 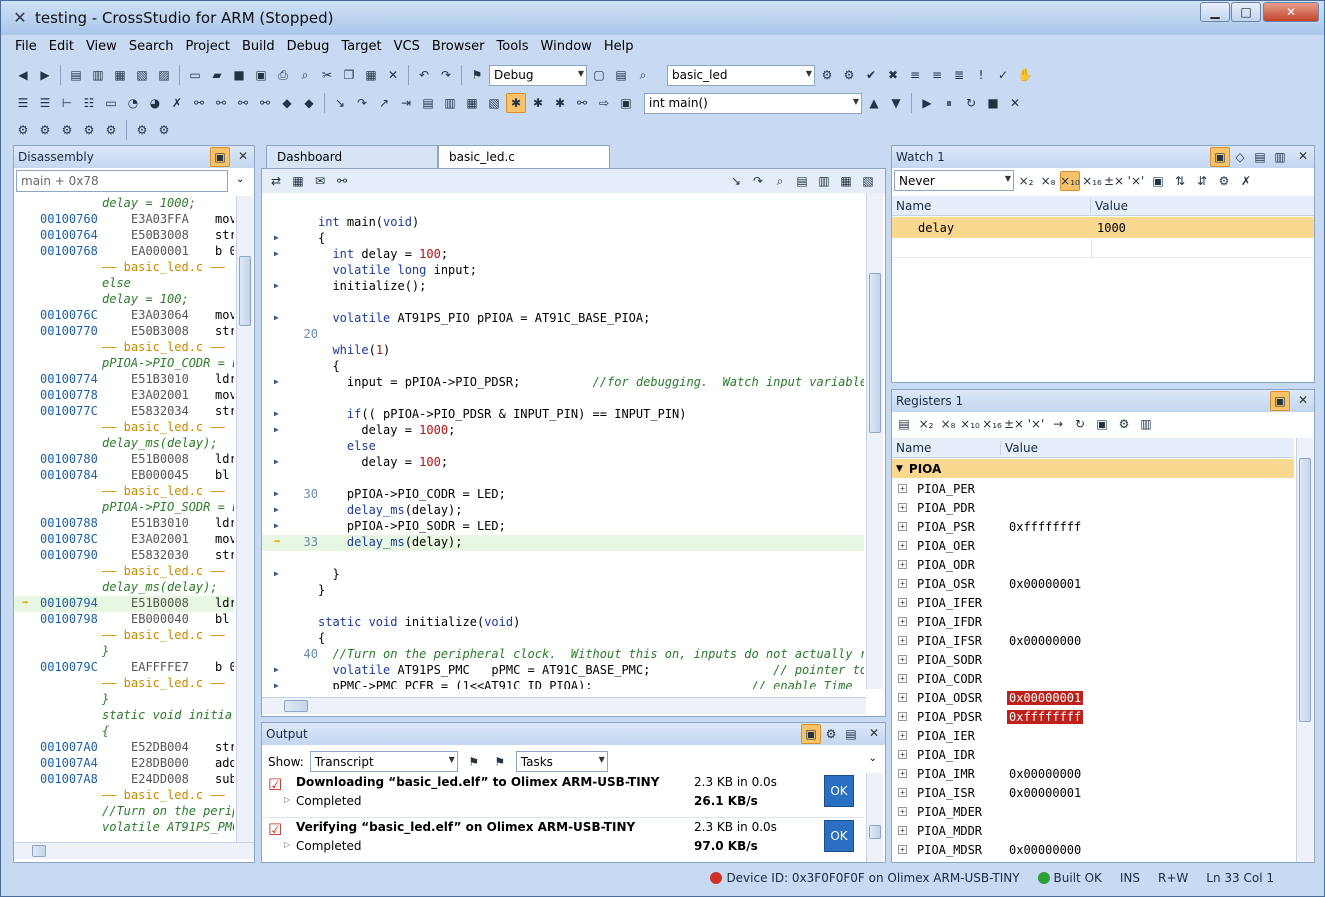 What do you see at coordinates (1246, 181) in the screenshot?
I see `watch-remove-icon: ✗` at bounding box center [1246, 181].